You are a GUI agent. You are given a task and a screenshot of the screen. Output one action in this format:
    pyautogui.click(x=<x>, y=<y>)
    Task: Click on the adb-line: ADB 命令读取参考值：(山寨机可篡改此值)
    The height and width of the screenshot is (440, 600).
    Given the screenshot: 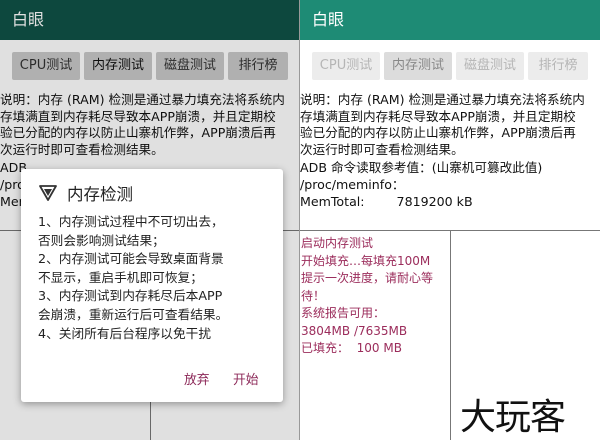 What is the action you would take?
    pyautogui.click(x=421, y=167)
    